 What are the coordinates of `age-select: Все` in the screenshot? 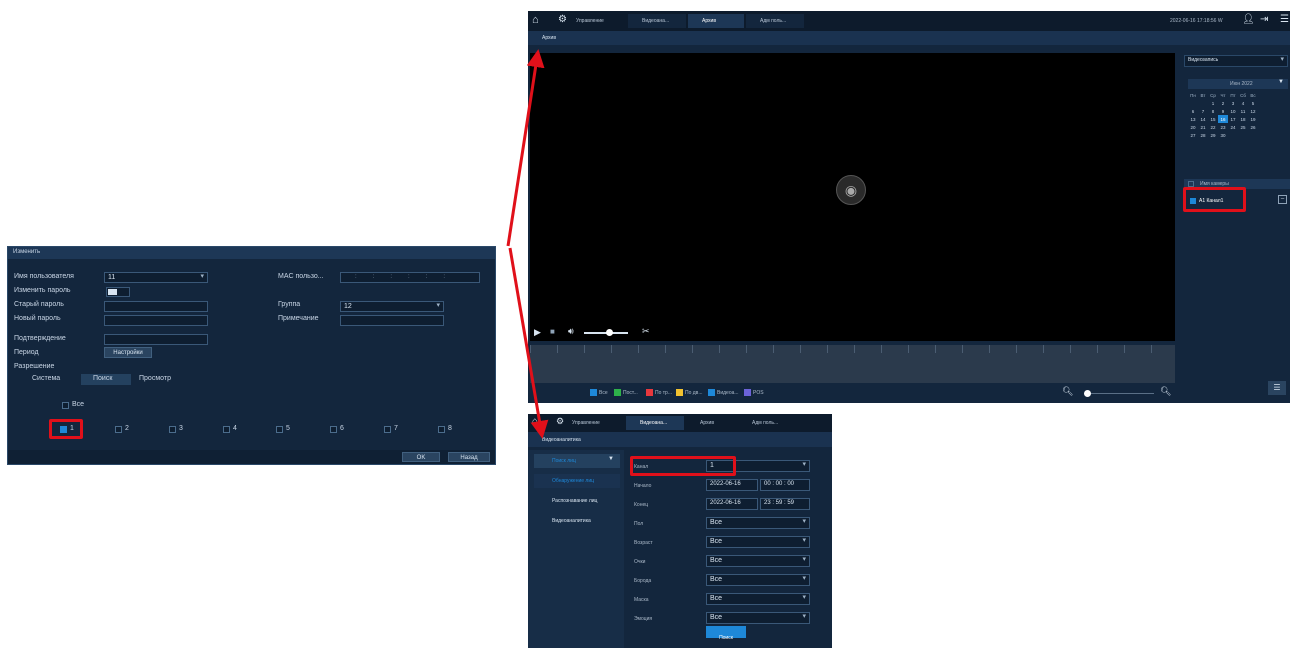 It's located at (758, 542).